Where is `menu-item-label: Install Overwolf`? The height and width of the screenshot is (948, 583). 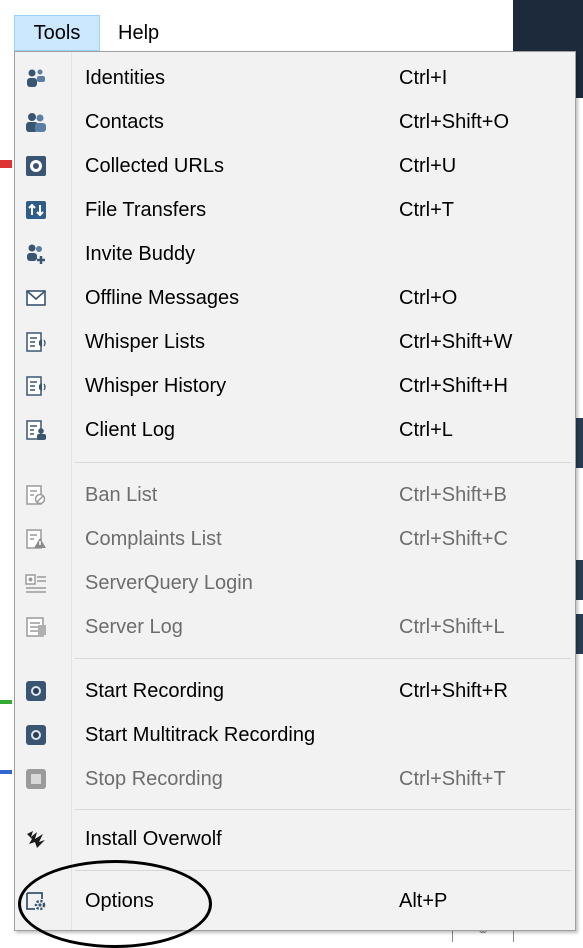
menu-item-label: Install Overwolf is located at coordinates (153, 839).